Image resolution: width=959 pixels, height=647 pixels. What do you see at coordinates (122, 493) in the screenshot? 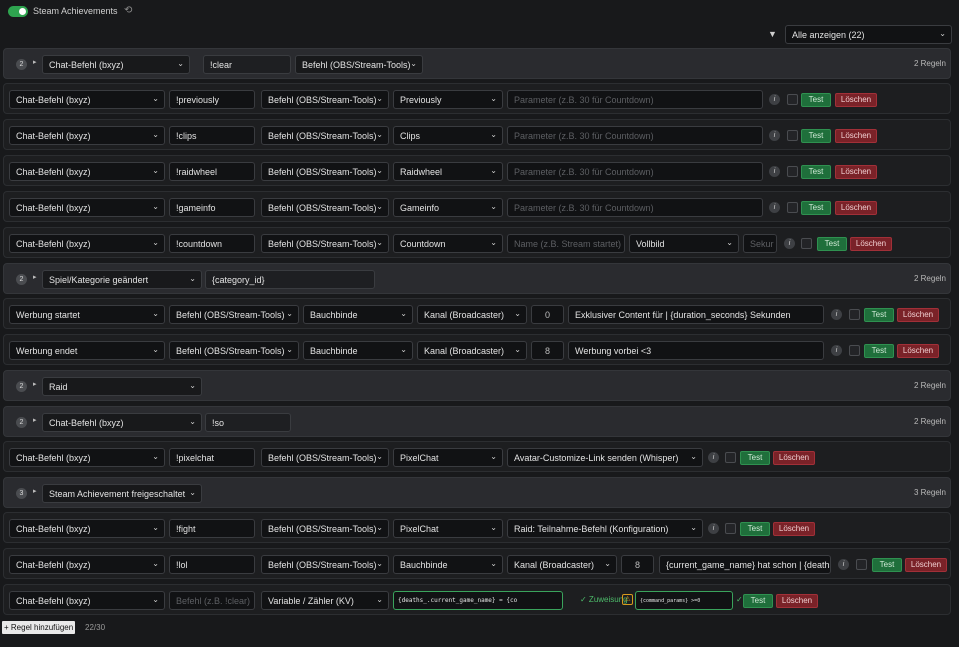
I see `trigger-select: Steam Achievement freigeschaltet ⌄` at bounding box center [122, 493].